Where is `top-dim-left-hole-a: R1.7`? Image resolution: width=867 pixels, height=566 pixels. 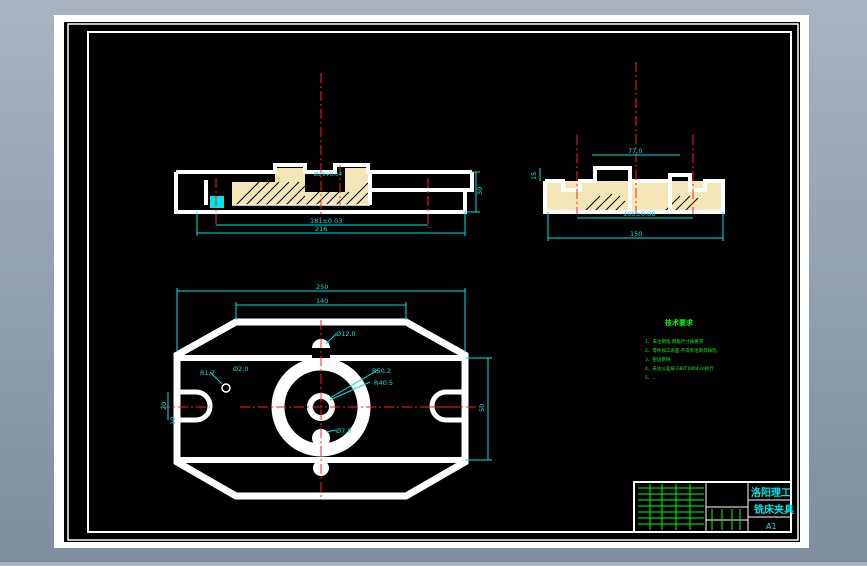
top-dim-left-hole-a: R1.7 is located at coordinates (207, 373).